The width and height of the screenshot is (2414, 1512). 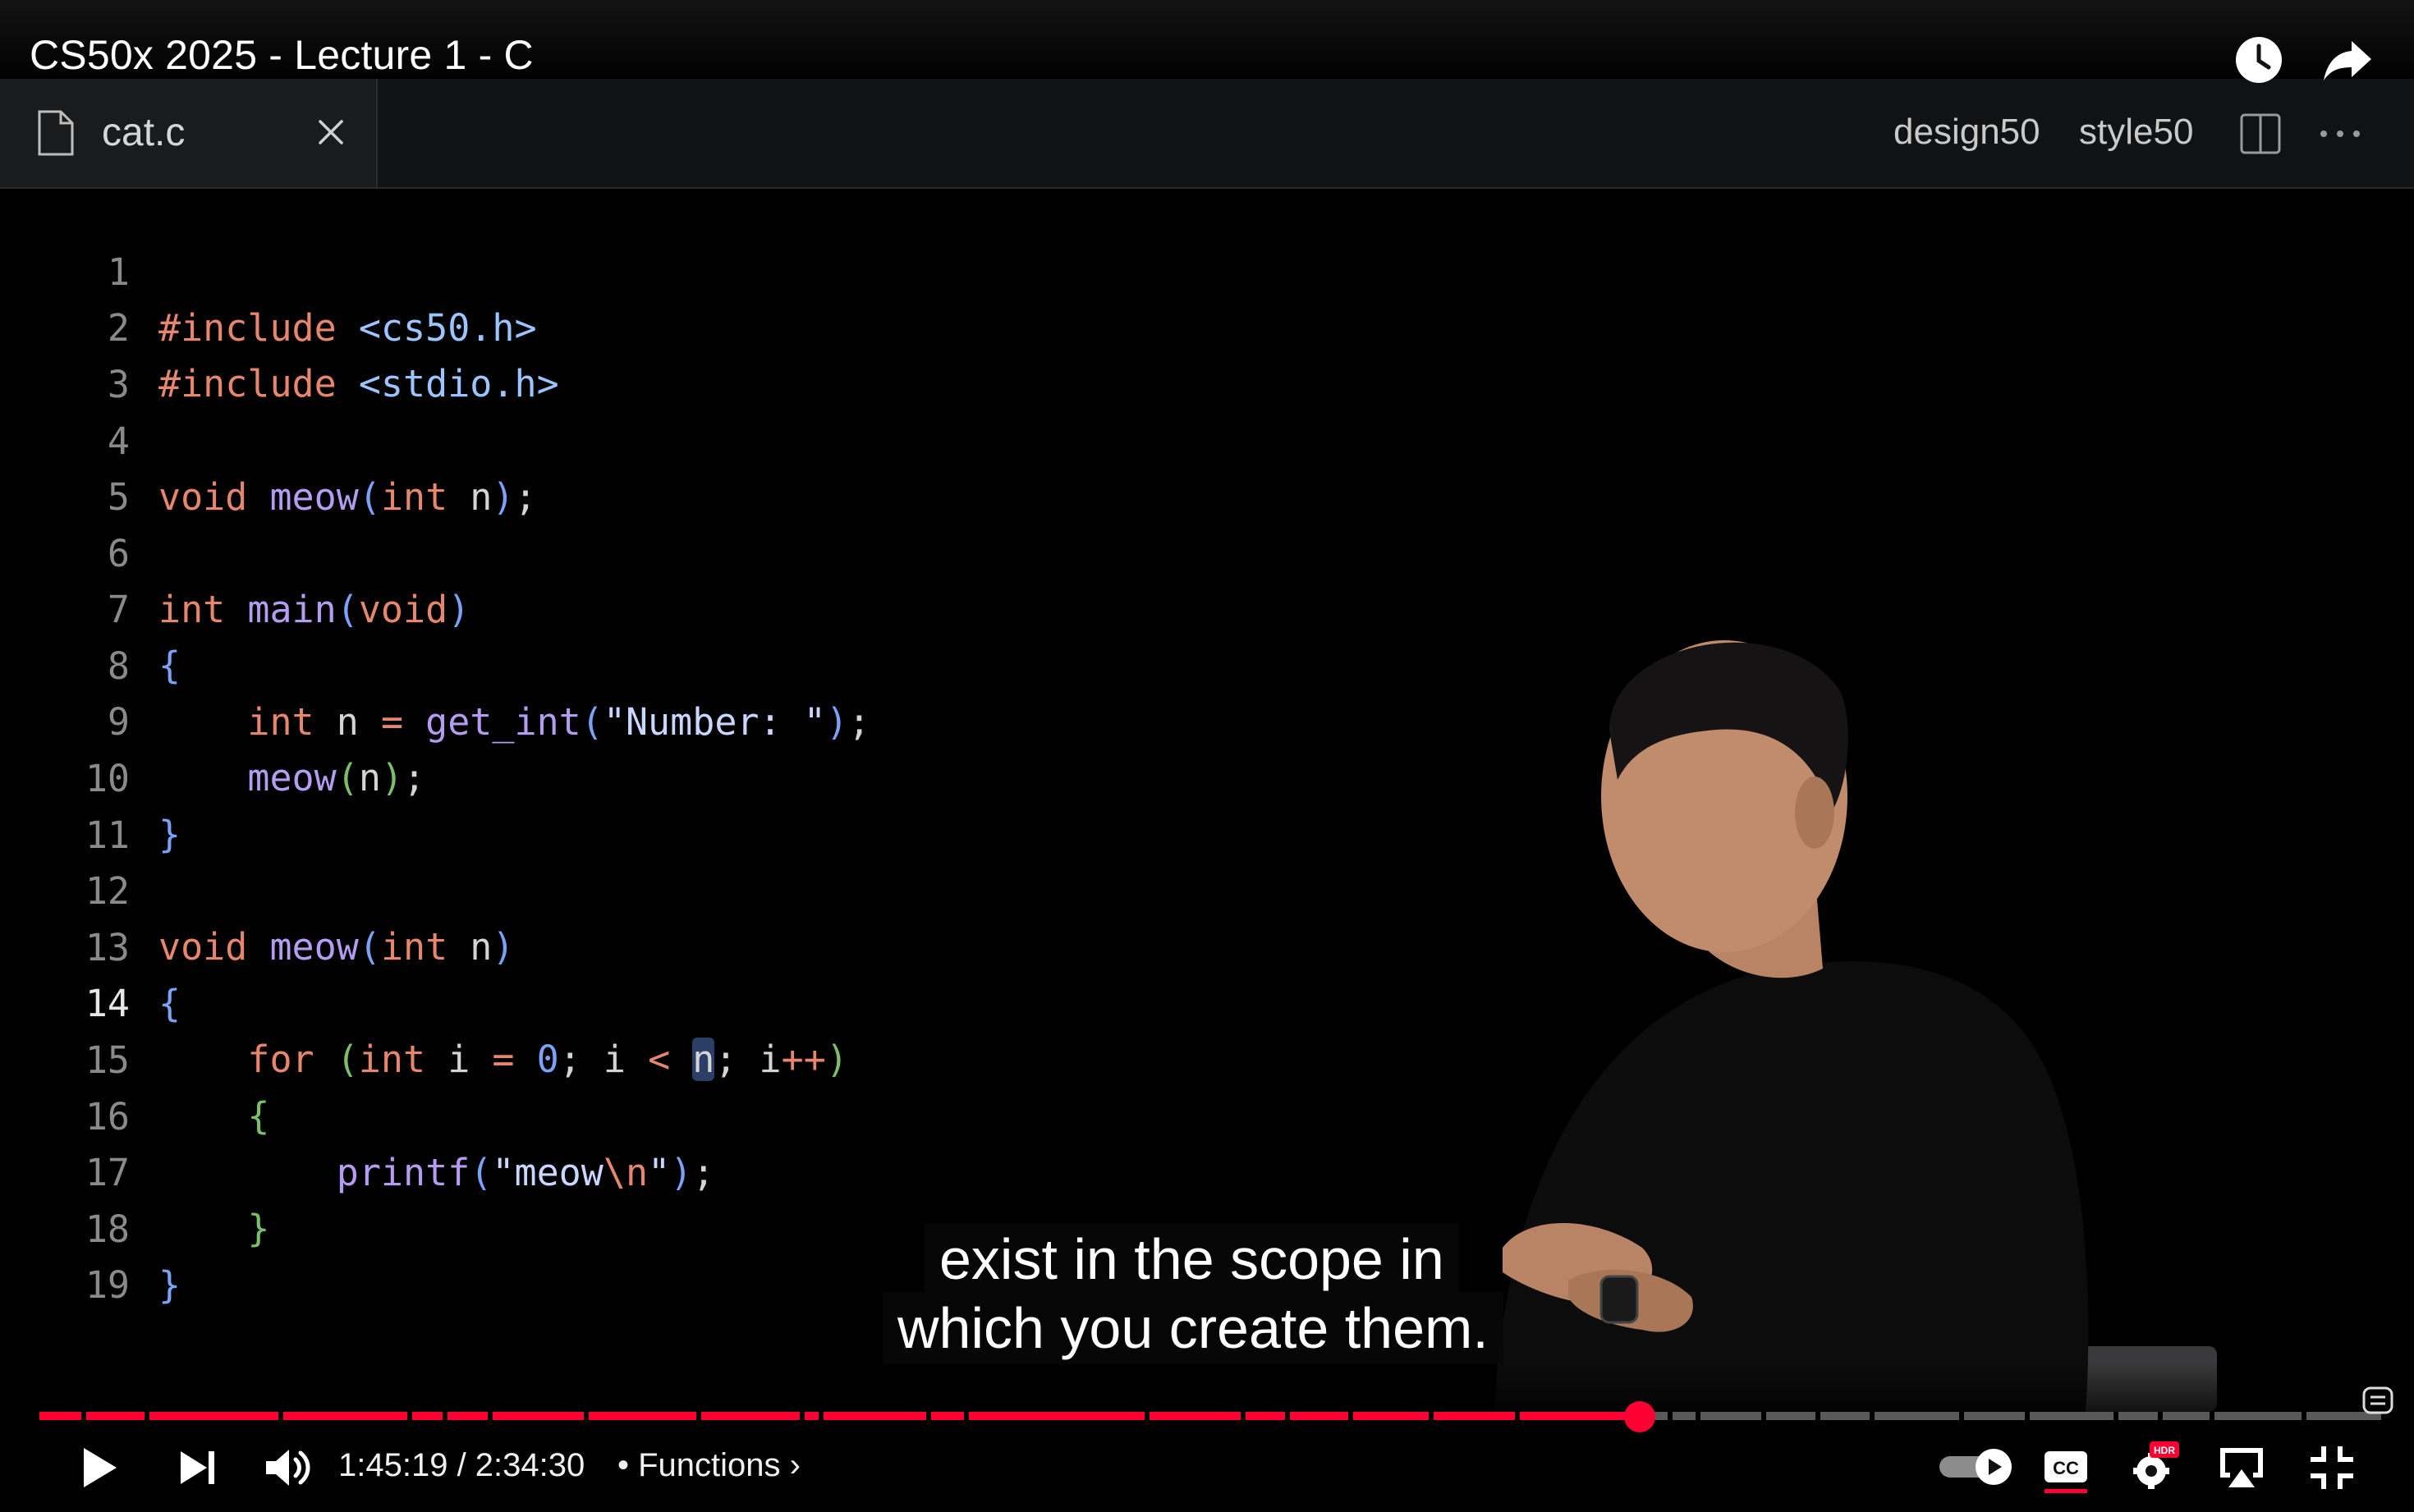 What do you see at coordinates (67, 353) in the screenshot?
I see `code-line: 3` at bounding box center [67, 353].